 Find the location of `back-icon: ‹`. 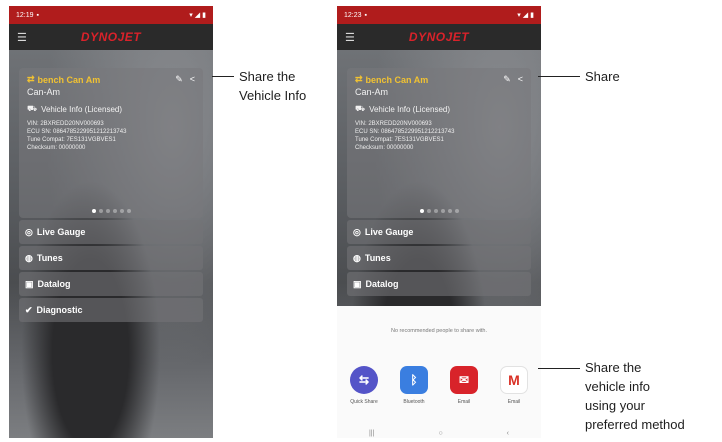

back-icon: ‹ is located at coordinates (508, 433).